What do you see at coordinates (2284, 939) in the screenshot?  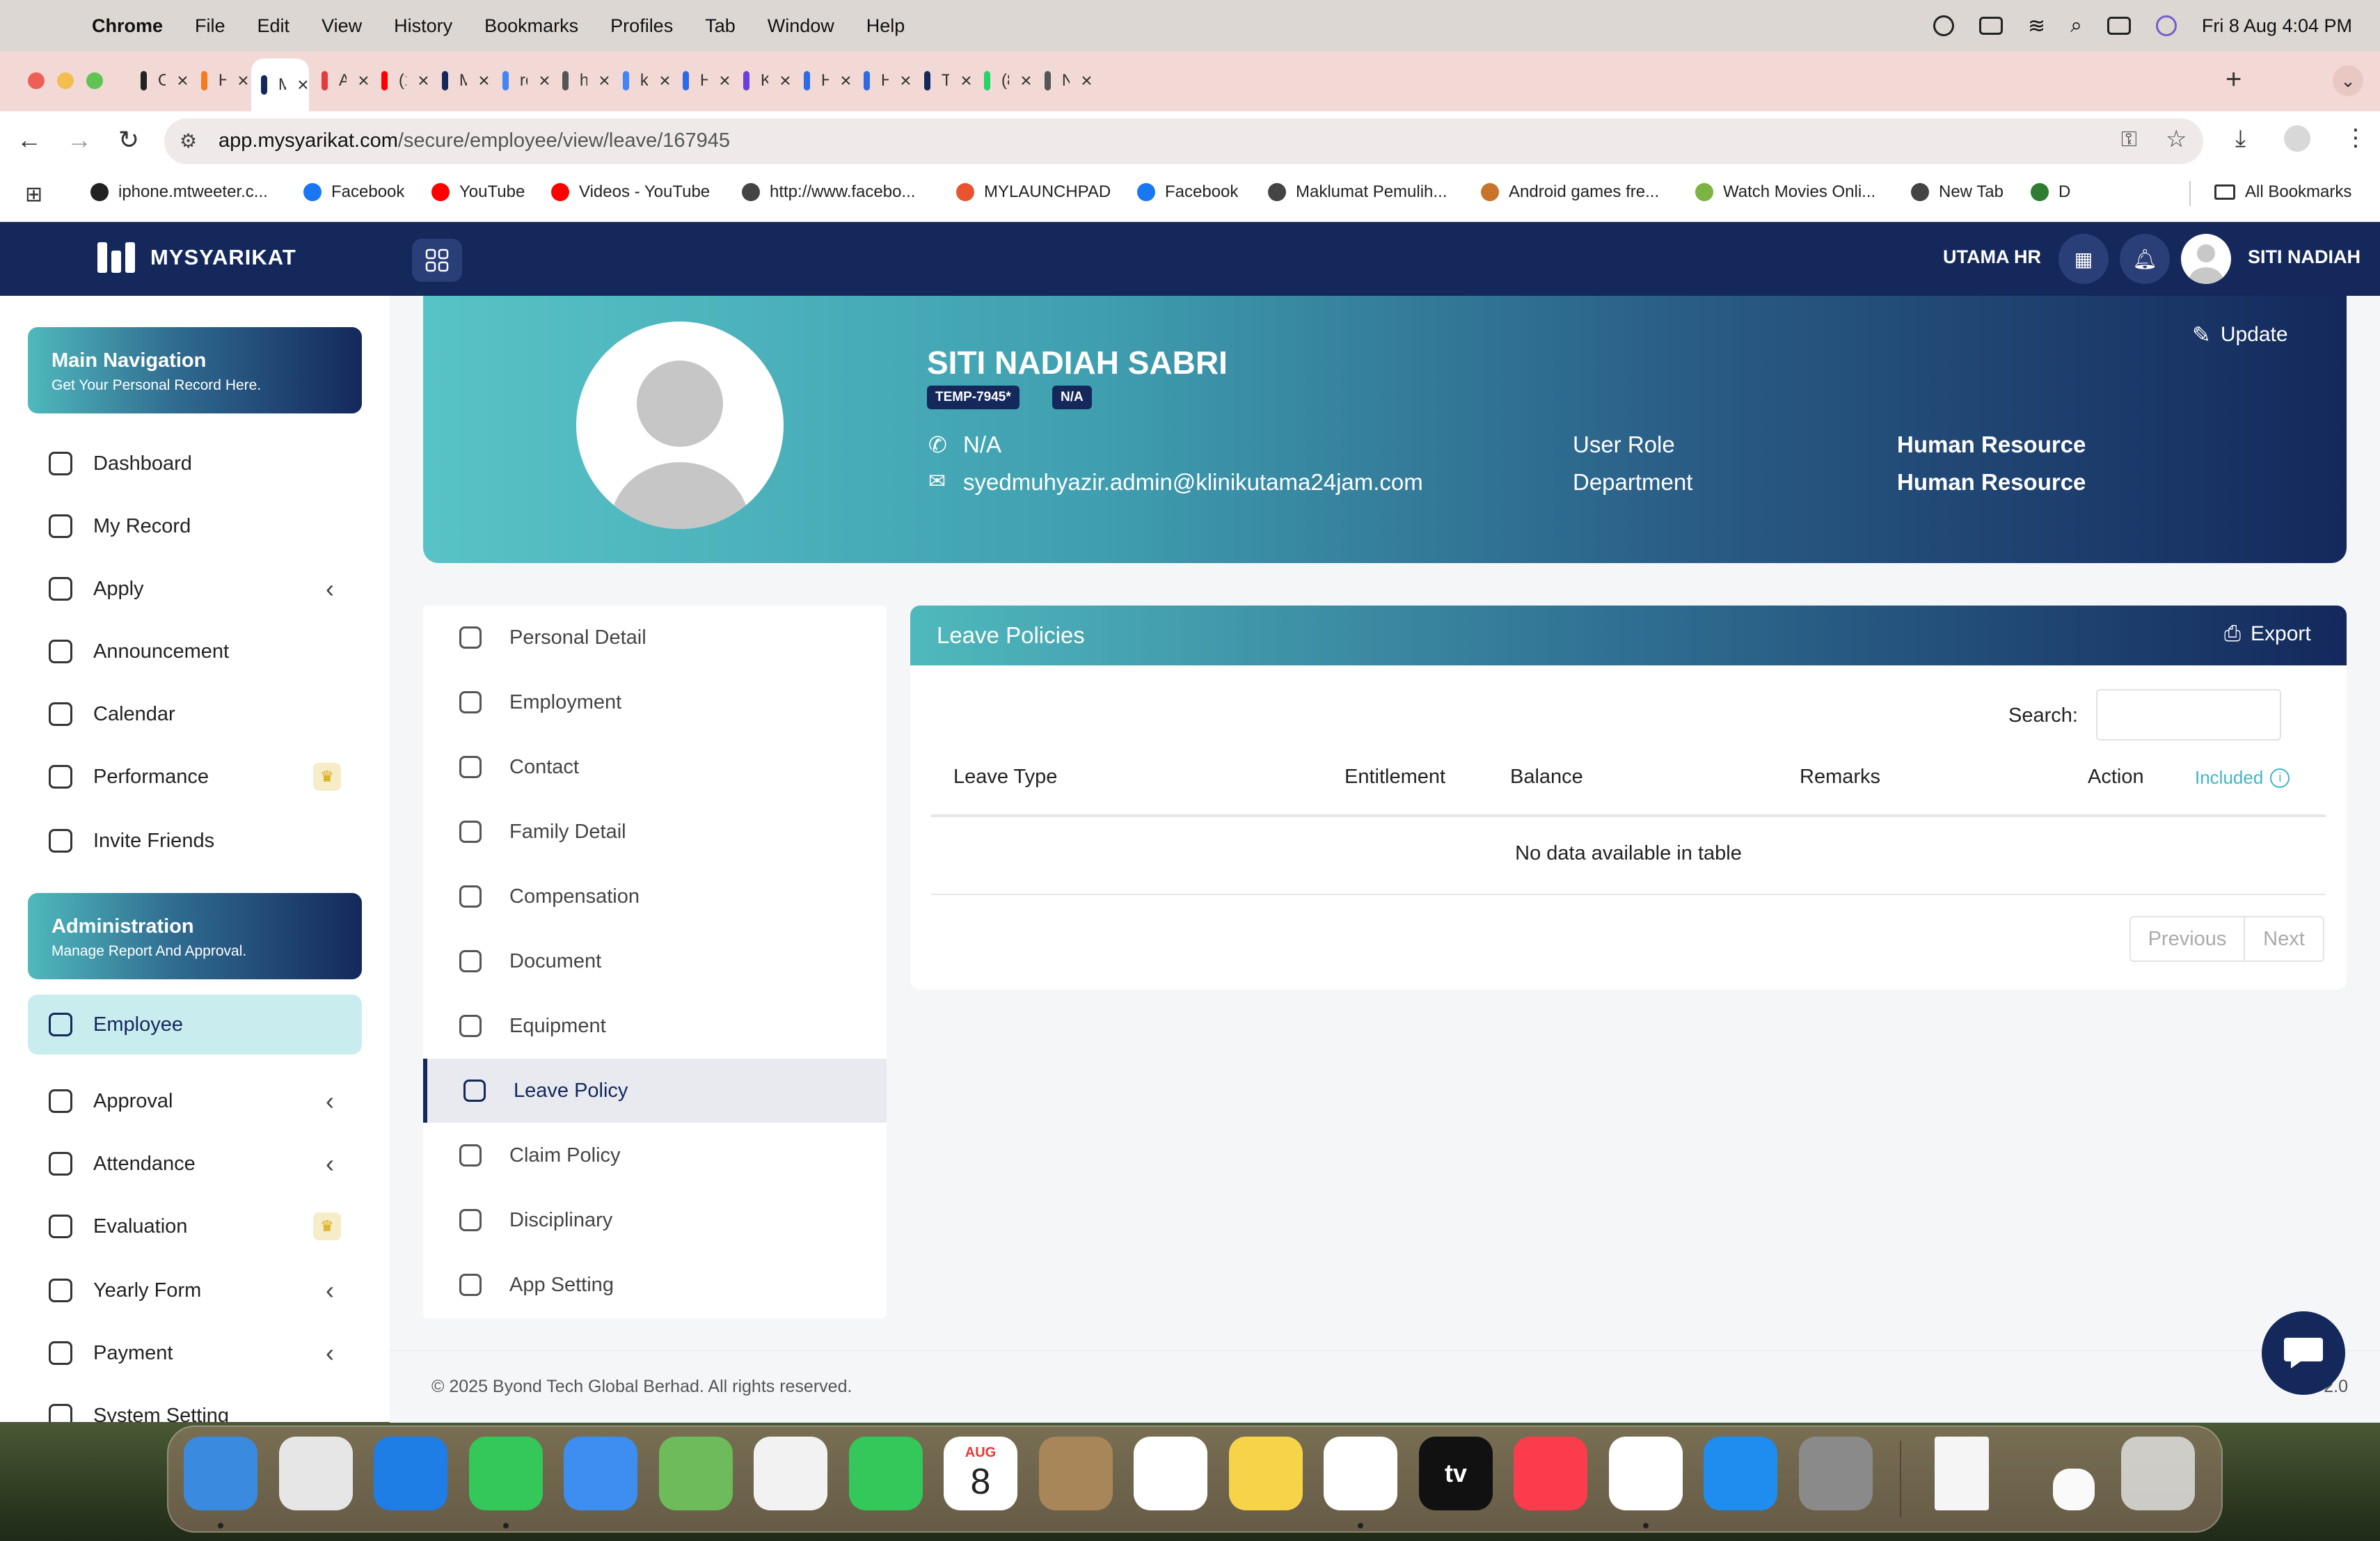 I see `next-page-button: Next` at bounding box center [2284, 939].